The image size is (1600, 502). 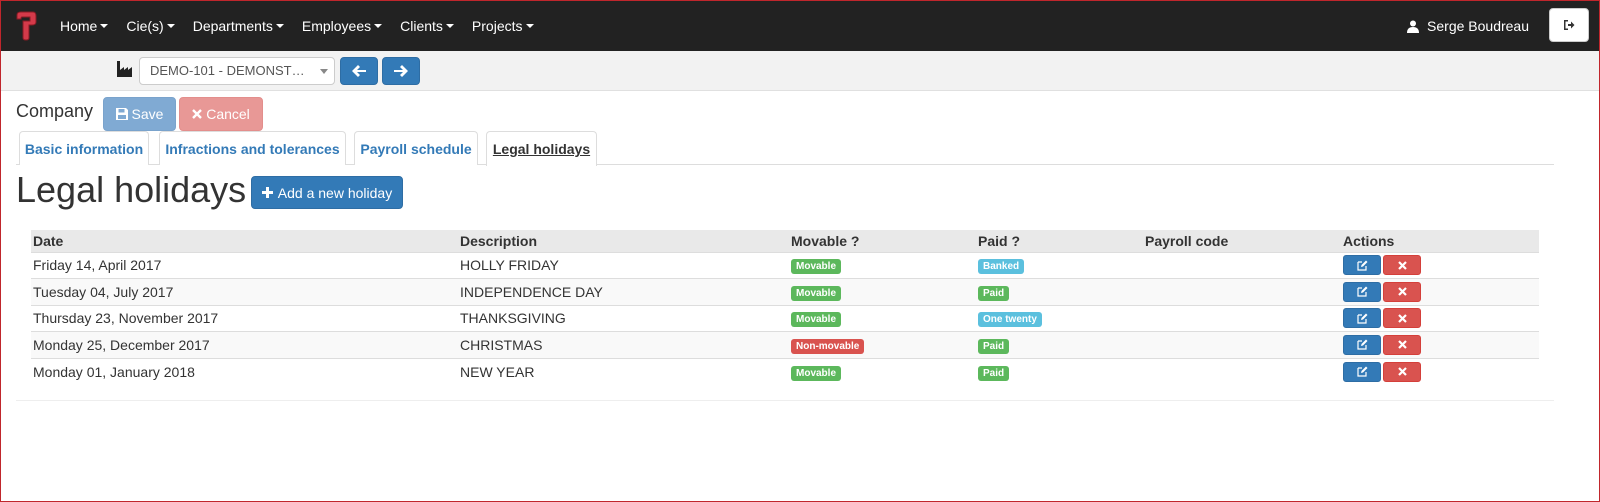 I want to click on cell-date: Friday 14, April 2017, so click(x=244, y=265).